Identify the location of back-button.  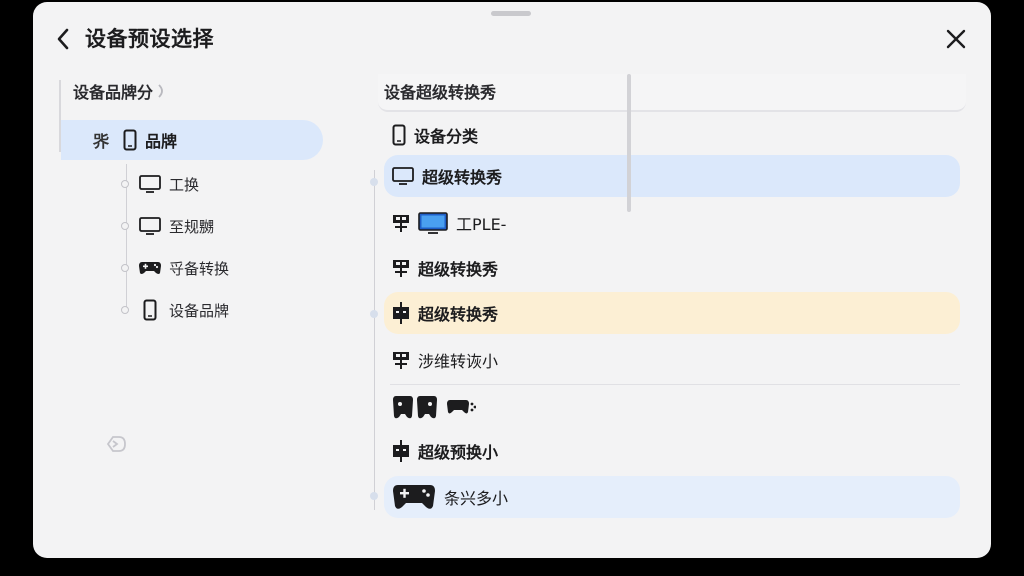
(63, 39).